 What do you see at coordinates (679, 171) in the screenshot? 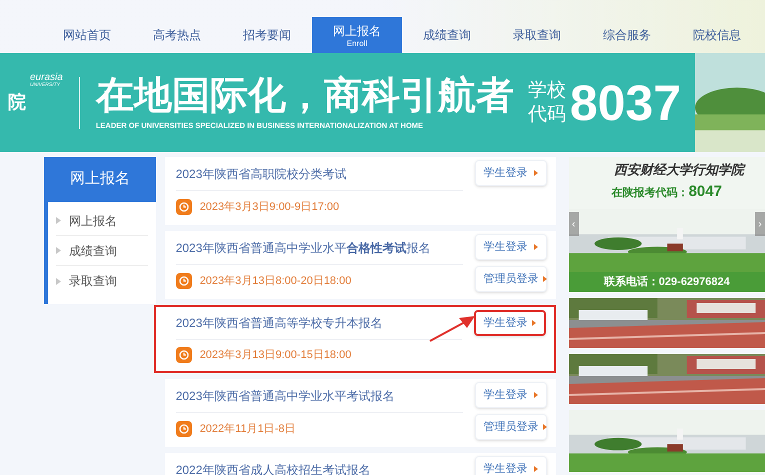
I see `college-name: 西安财经大学行知学院` at bounding box center [679, 171].